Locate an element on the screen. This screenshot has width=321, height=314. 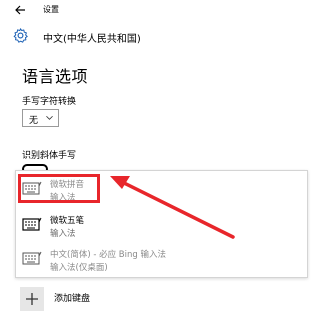
input-method-item: 微软拼音 输入法 is located at coordinates (162, 190).